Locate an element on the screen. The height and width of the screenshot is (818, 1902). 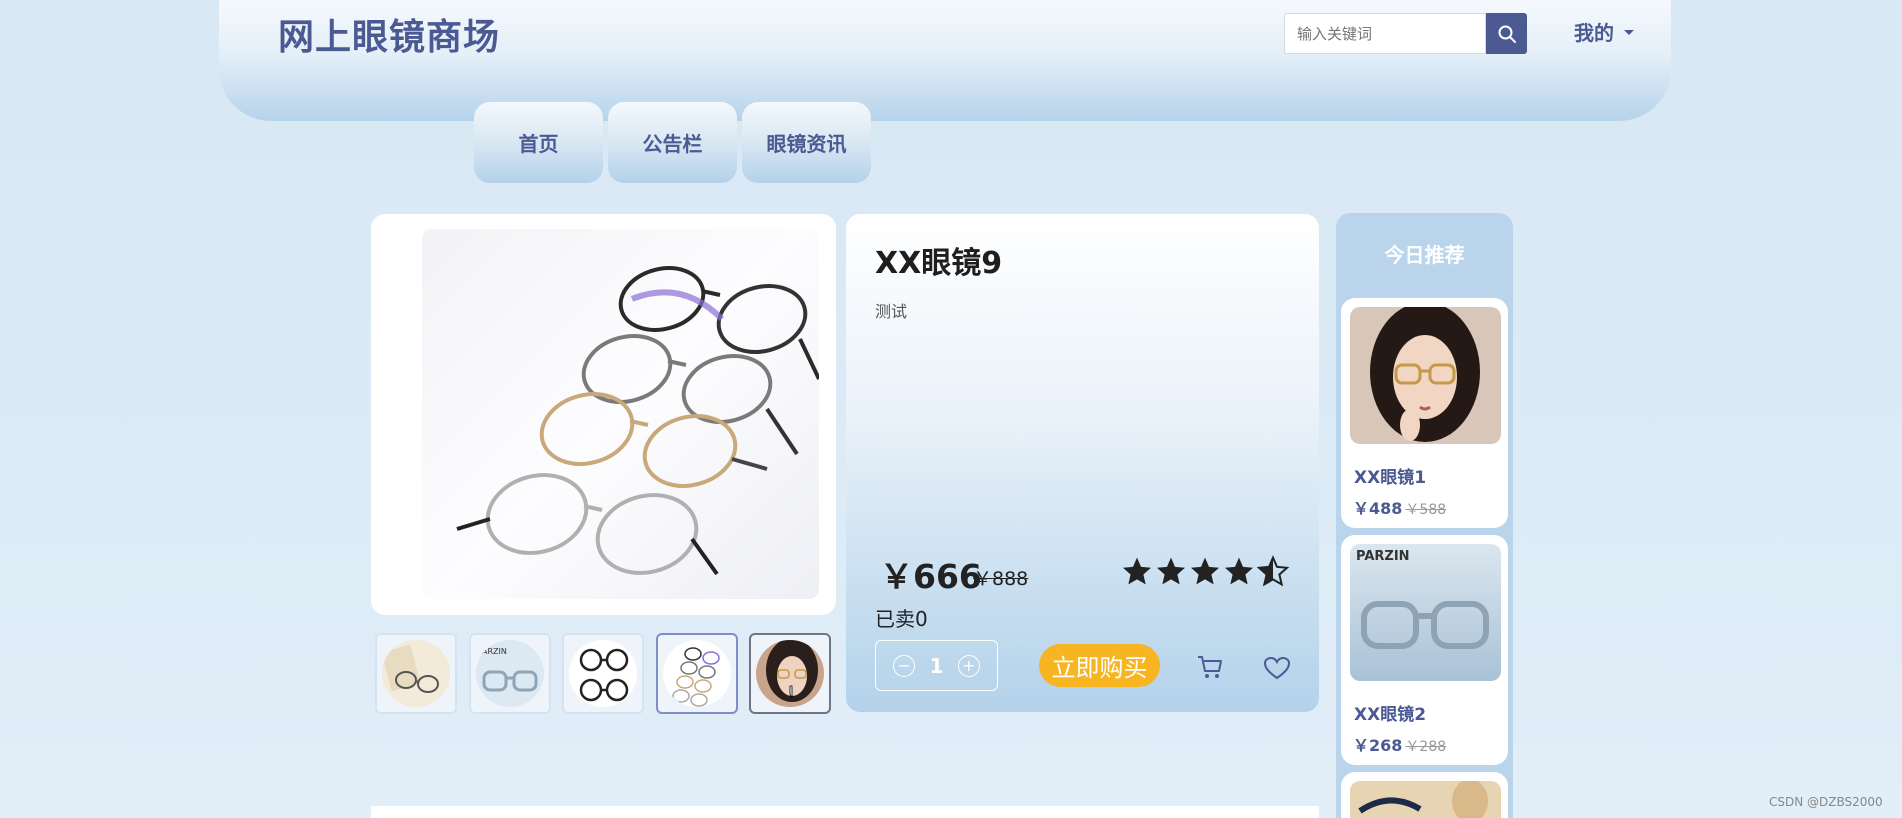
recommend-item-old-price: ￥288 is located at coordinates (1426, 747).